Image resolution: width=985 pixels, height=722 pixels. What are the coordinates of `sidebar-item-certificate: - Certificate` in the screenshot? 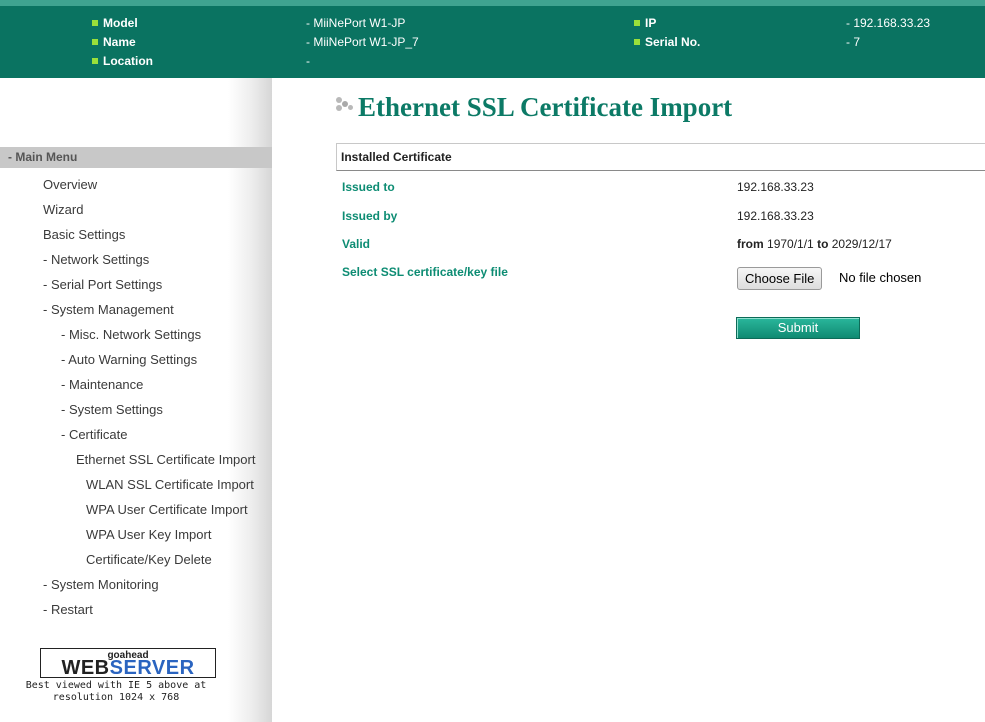 It's located at (94, 435).